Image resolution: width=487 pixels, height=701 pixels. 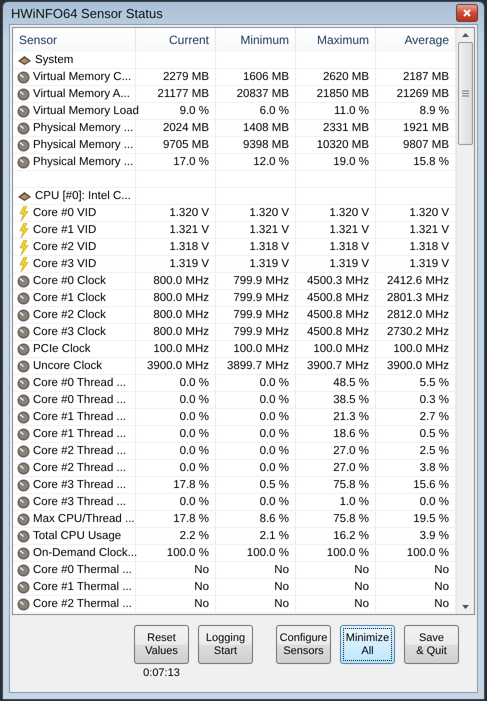 I want to click on action-button: Save & Quit, so click(x=431, y=644).